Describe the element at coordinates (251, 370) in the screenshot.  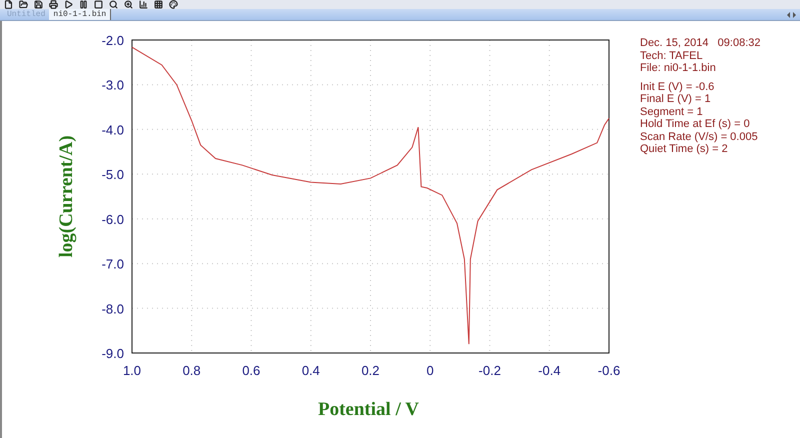
I see `x-tick-label: 0.6` at that location.